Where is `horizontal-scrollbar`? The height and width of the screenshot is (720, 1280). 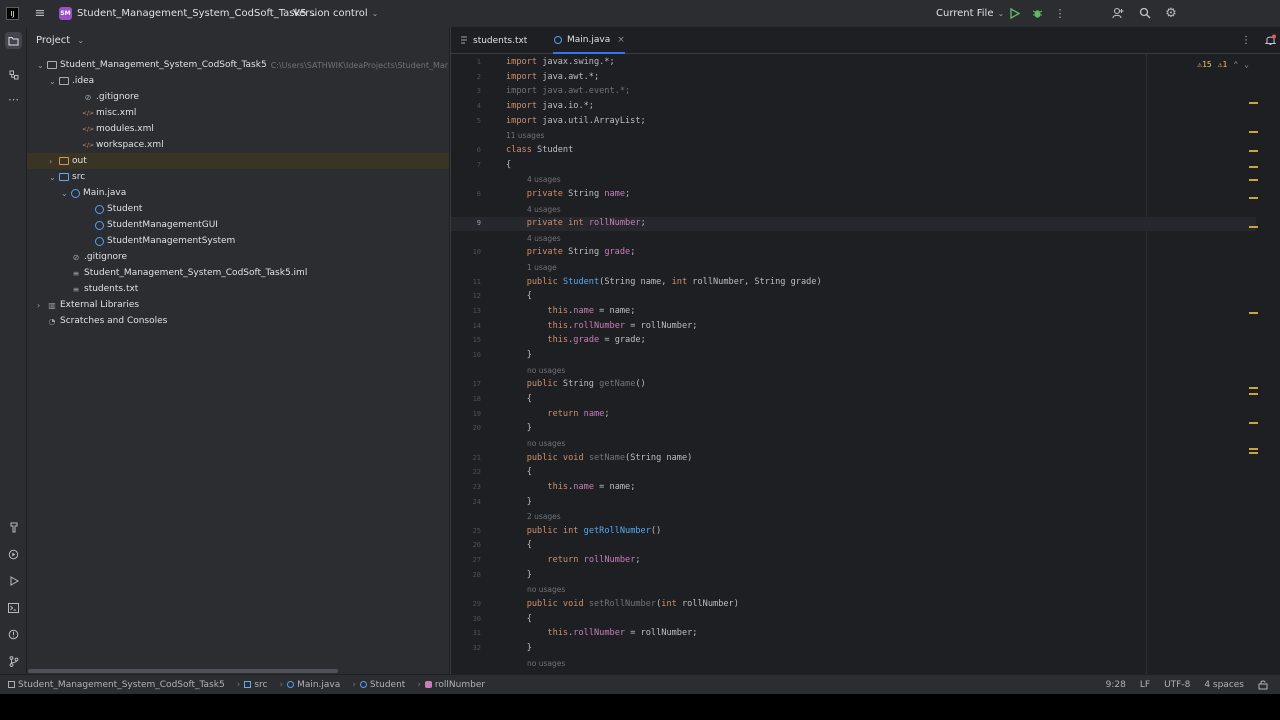 horizontal-scrollbar is located at coordinates (183, 671).